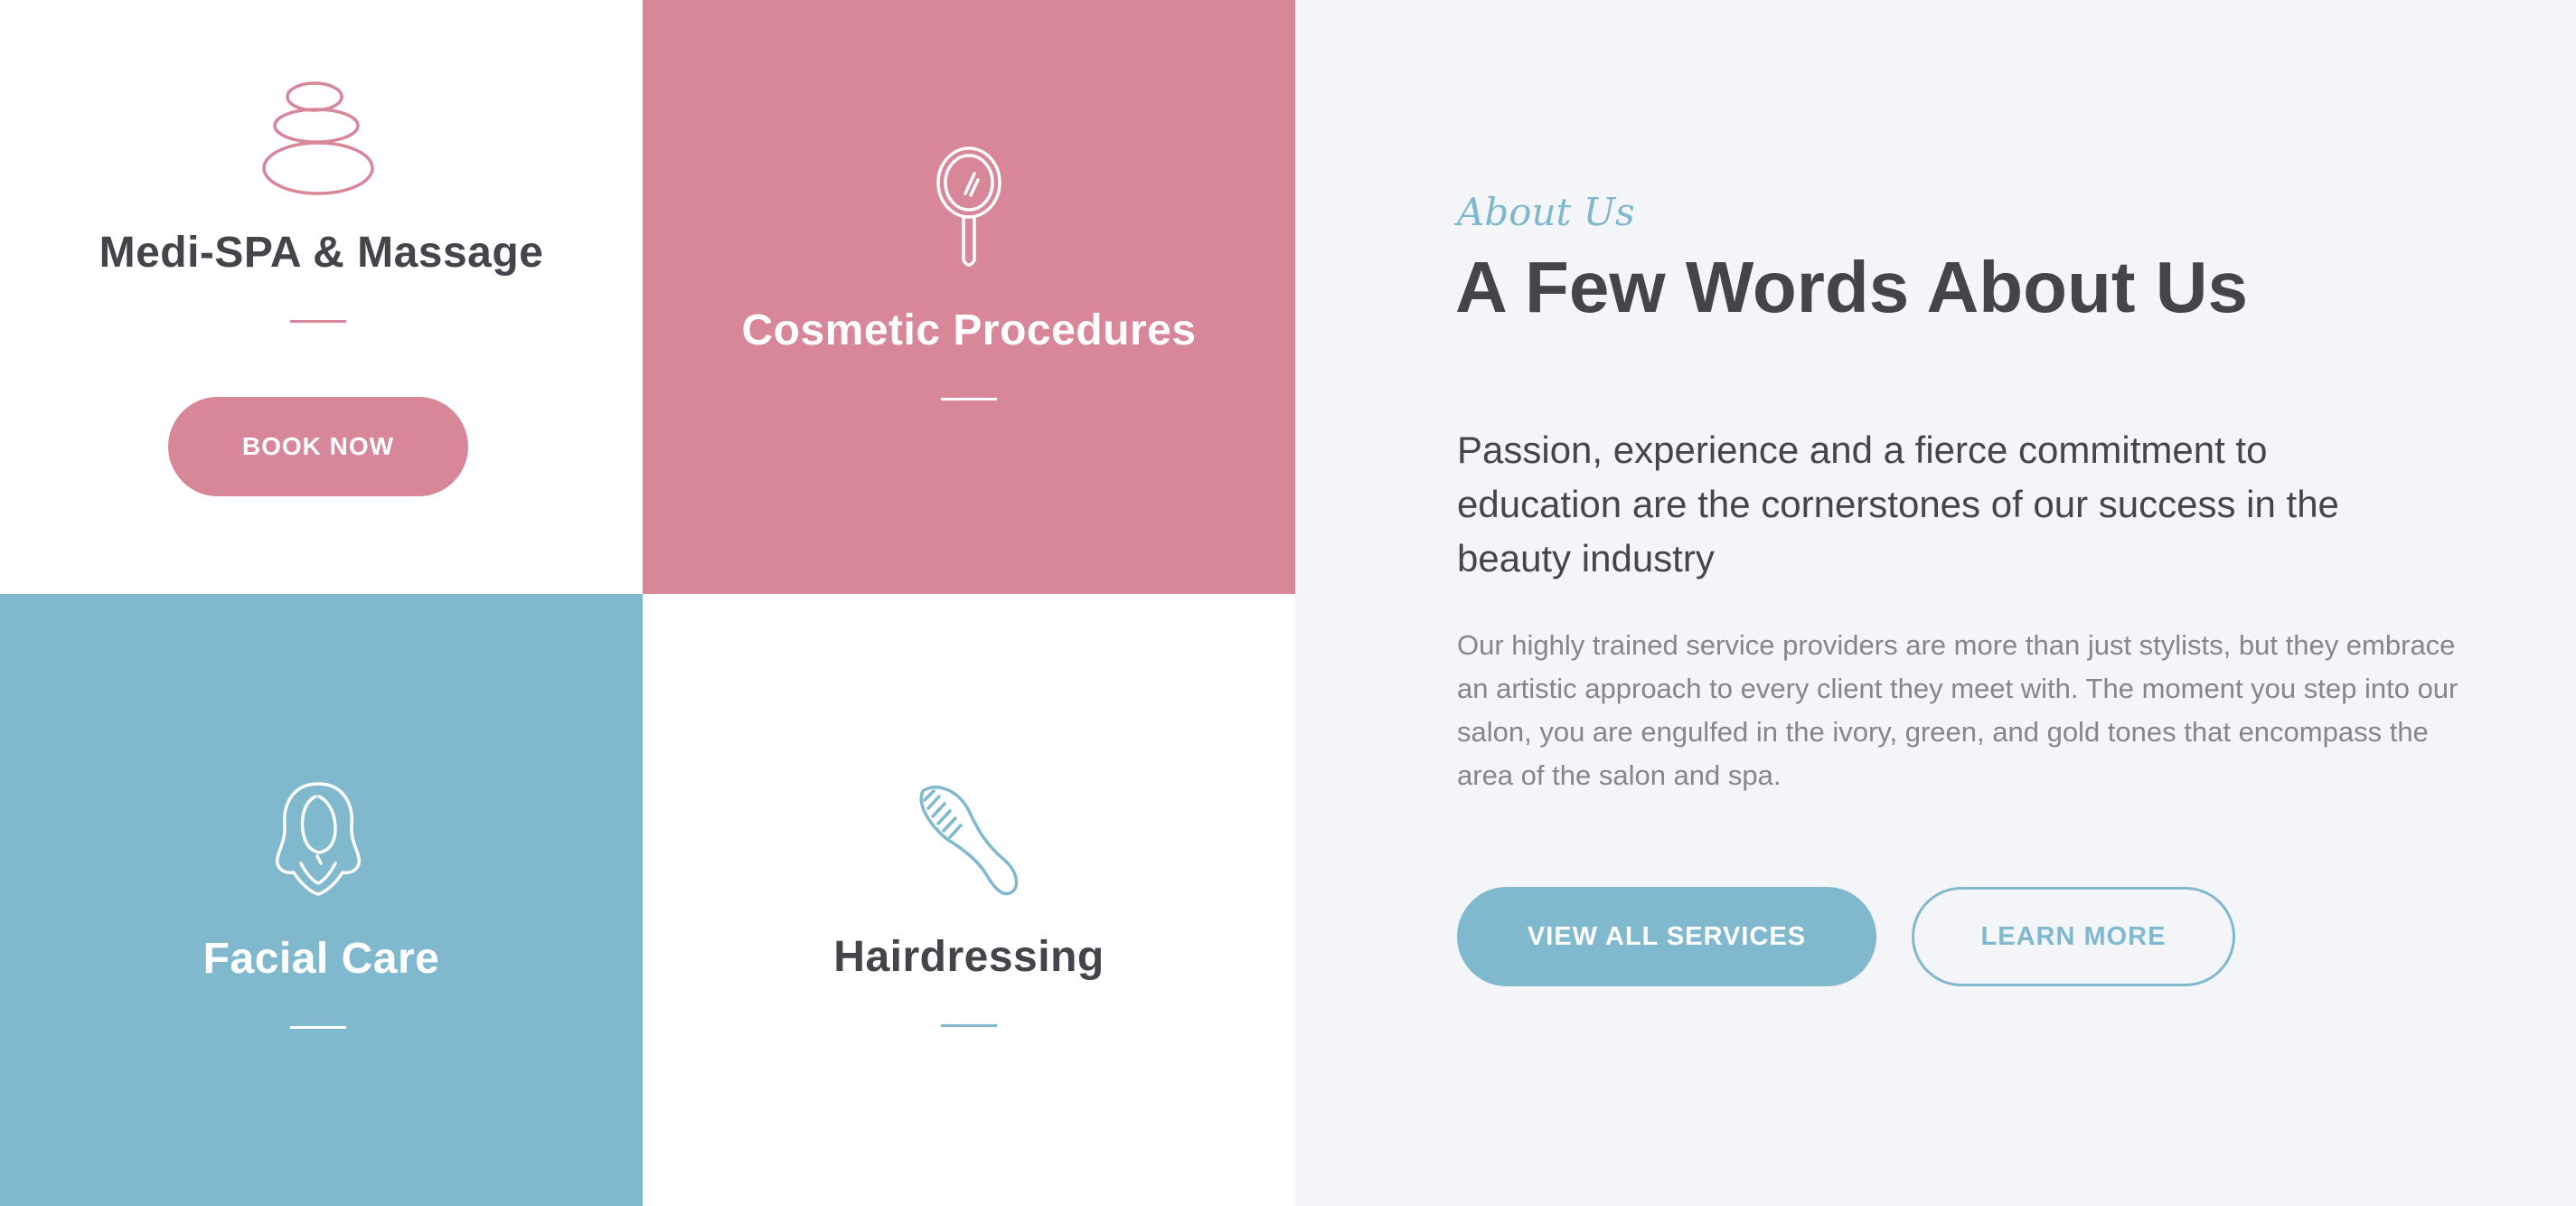 The width and height of the screenshot is (2576, 1206). What do you see at coordinates (318, 839) in the screenshot?
I see `woman-face-icon` at bounding box center [318, 839].